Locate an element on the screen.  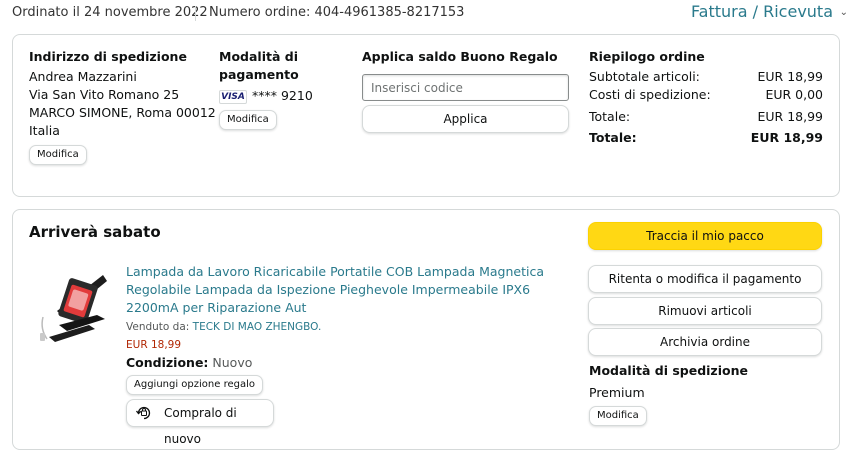
archive-order-button: Archivia ordine is located at coordinates (705, 342).